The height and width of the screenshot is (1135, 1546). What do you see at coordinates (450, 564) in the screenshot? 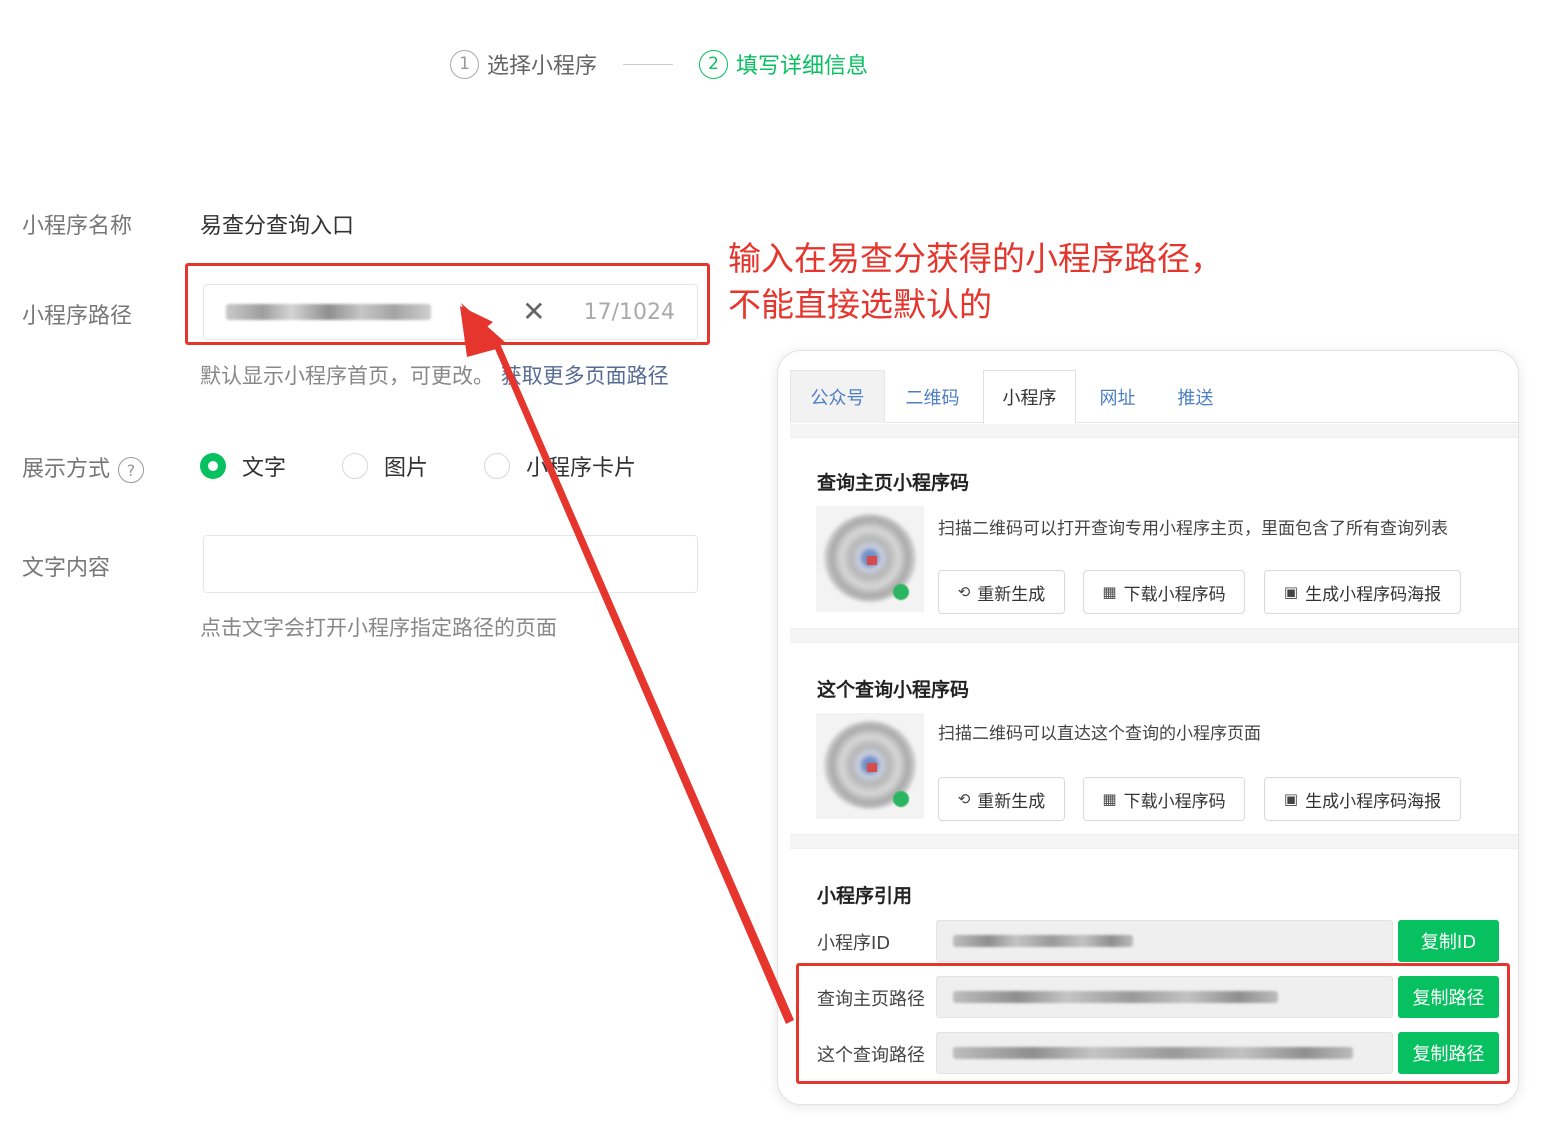
I see `text-content-input` at bounding box center [450, 564].